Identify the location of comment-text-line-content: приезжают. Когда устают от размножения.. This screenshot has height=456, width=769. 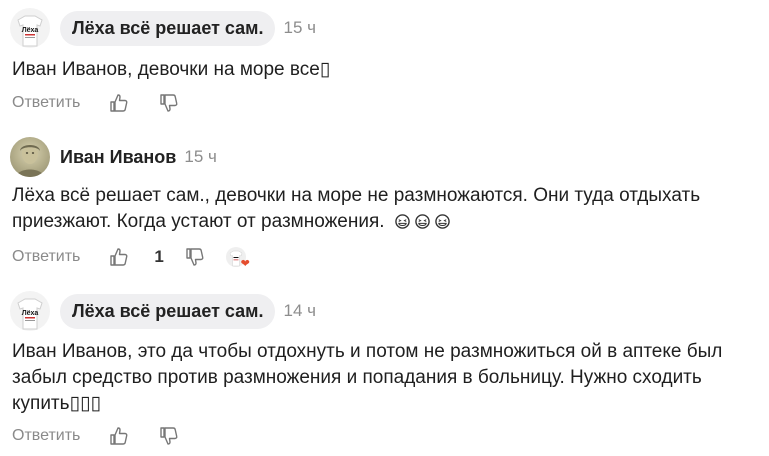
(198, 221).